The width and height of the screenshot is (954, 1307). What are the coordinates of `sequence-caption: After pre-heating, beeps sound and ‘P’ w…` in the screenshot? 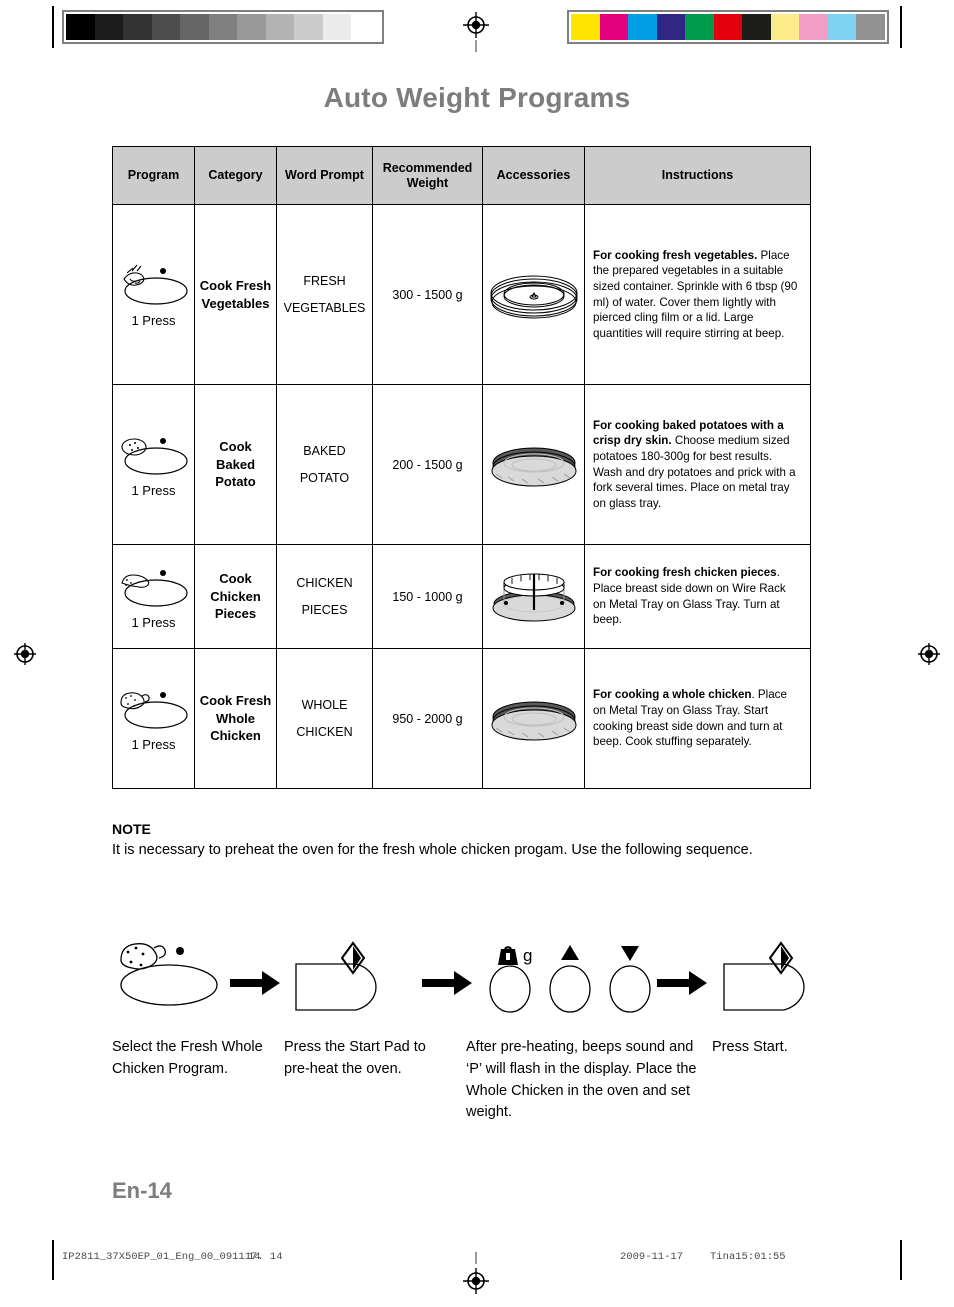 It's located at (581, 1080).